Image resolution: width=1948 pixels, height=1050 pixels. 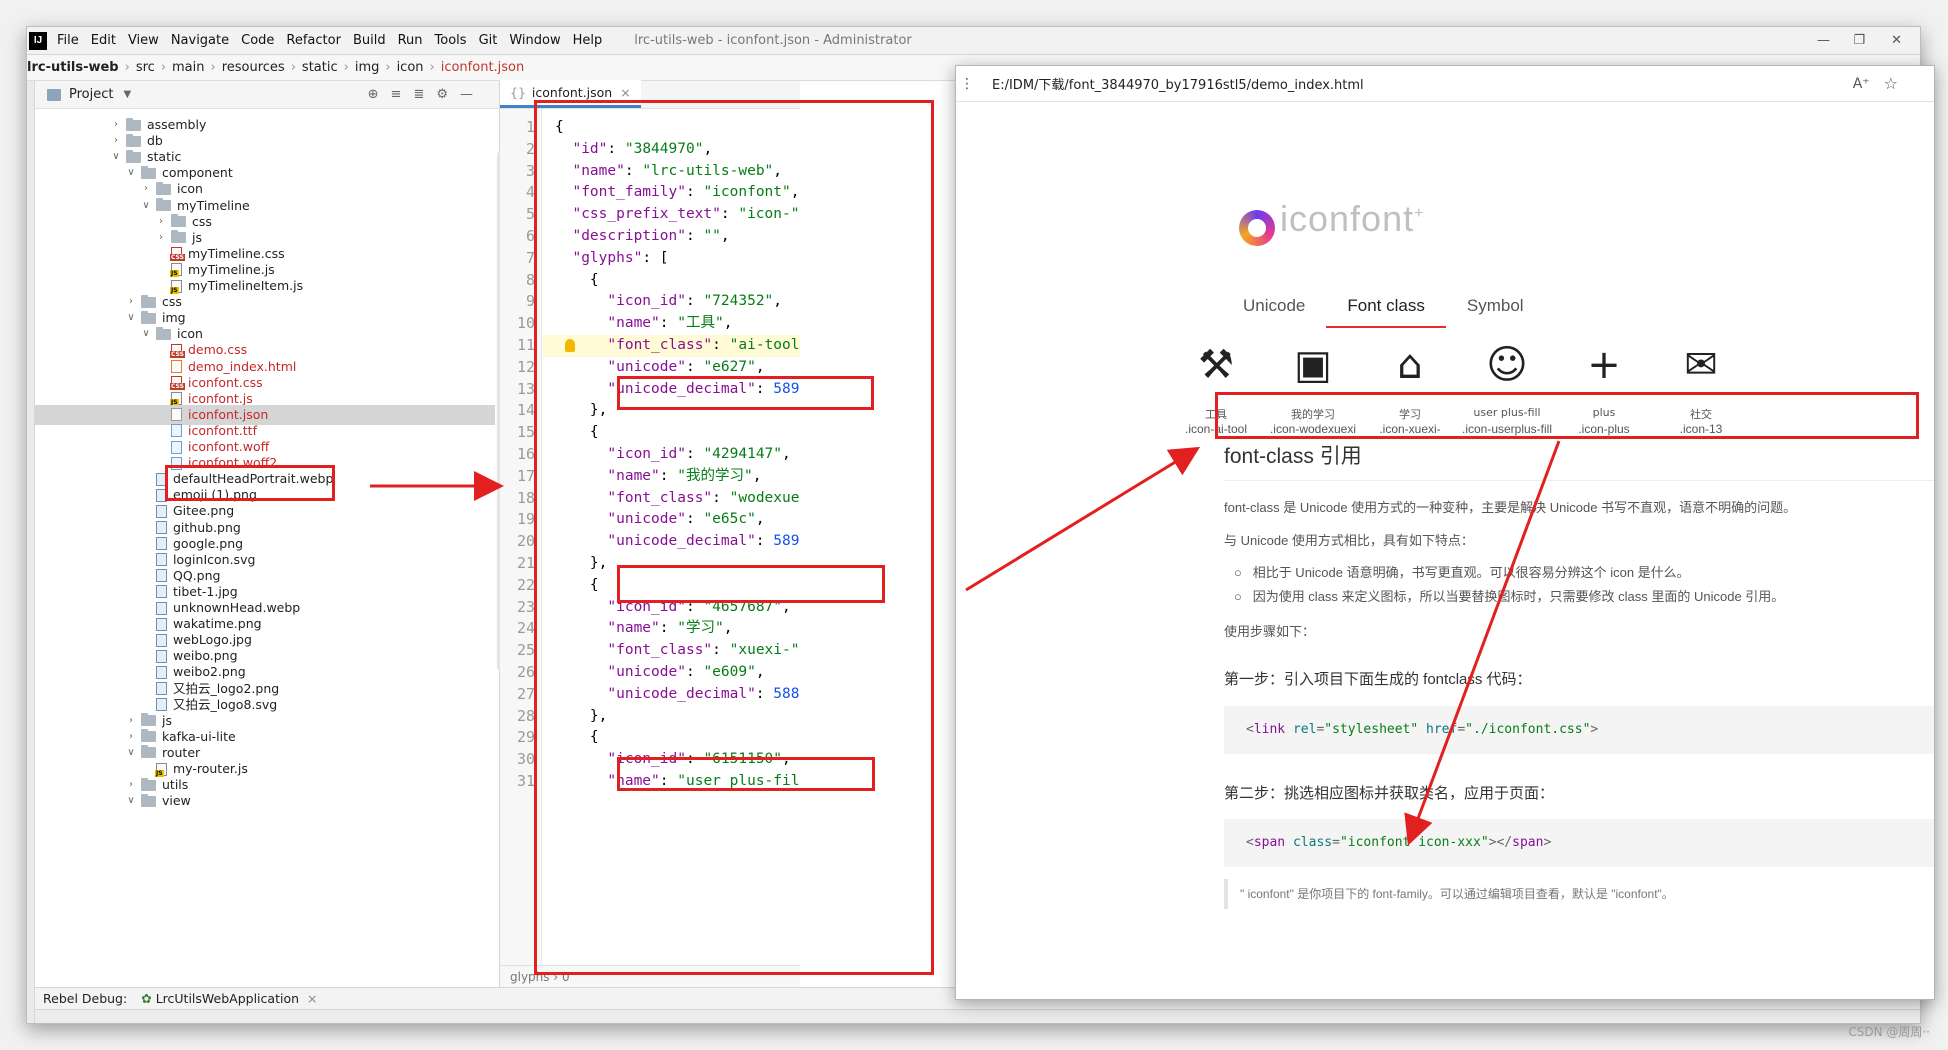 What do you see at coordinates (738, 301) in the screenshot?
I see `code-token: "724352"` at bounding box center [738, 301].